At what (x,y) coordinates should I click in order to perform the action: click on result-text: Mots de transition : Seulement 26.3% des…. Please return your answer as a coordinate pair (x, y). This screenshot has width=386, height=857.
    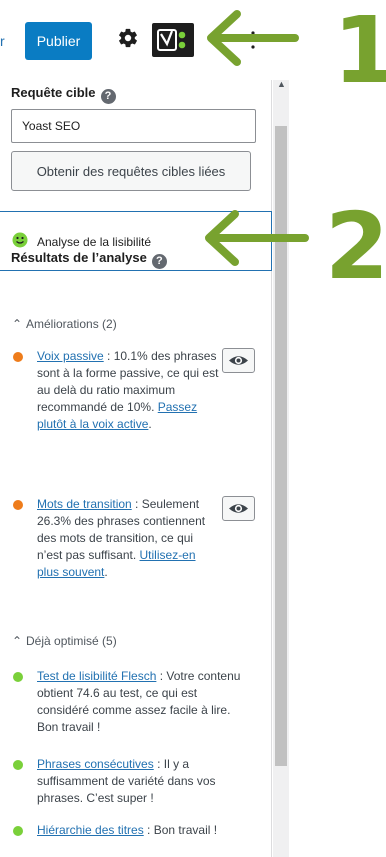
    Looking at the image, I should click on (124, 538).